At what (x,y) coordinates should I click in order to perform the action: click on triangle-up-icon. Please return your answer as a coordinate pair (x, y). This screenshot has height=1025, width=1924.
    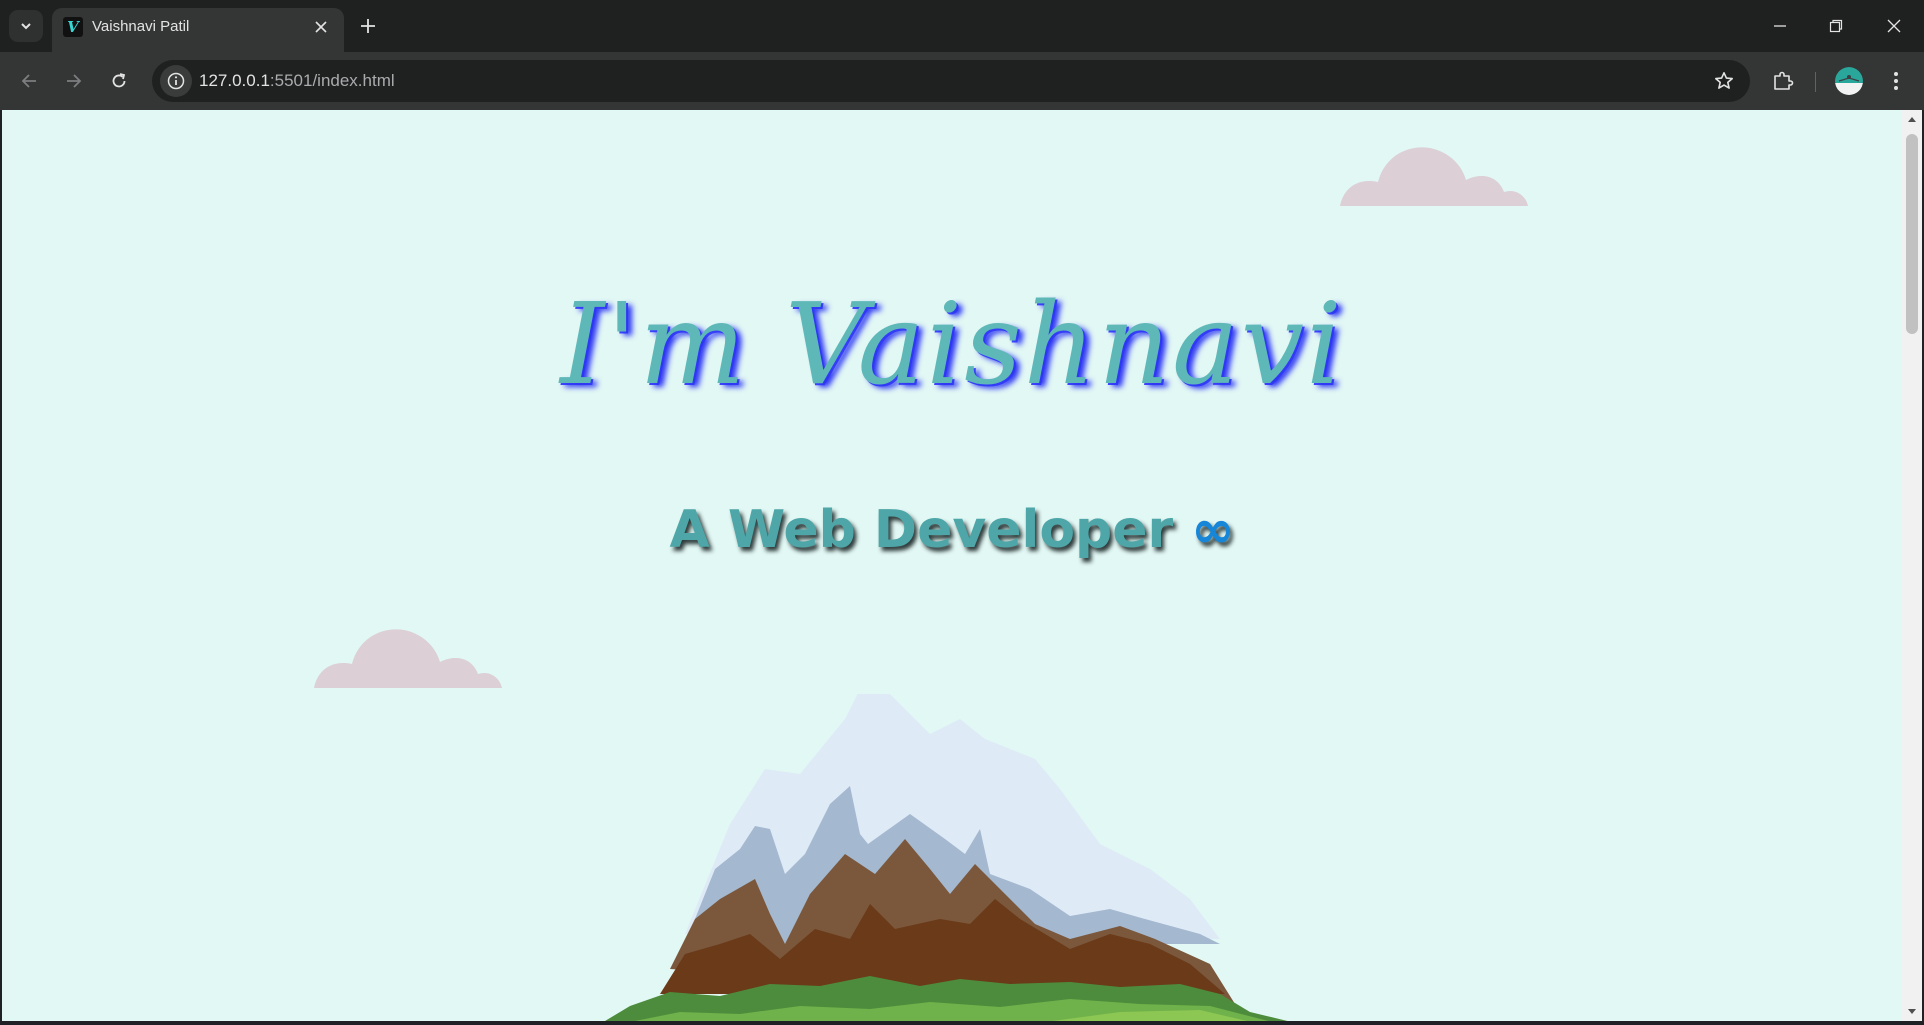
    Looking at the image, I should click on (1912, 119).